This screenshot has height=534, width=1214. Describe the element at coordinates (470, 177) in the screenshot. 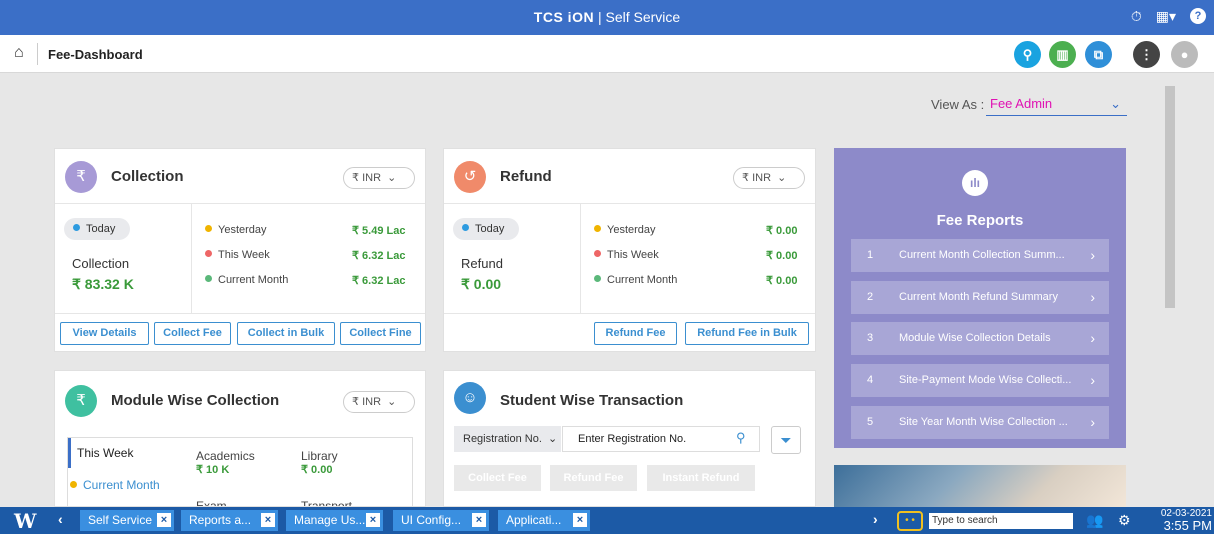

I see `refund-icon: ↺` at that location.